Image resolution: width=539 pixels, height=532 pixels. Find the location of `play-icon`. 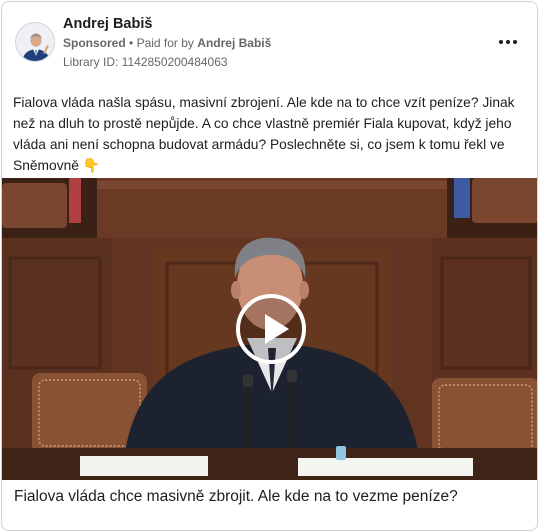

play-icon is located at coordinates (277, 329).